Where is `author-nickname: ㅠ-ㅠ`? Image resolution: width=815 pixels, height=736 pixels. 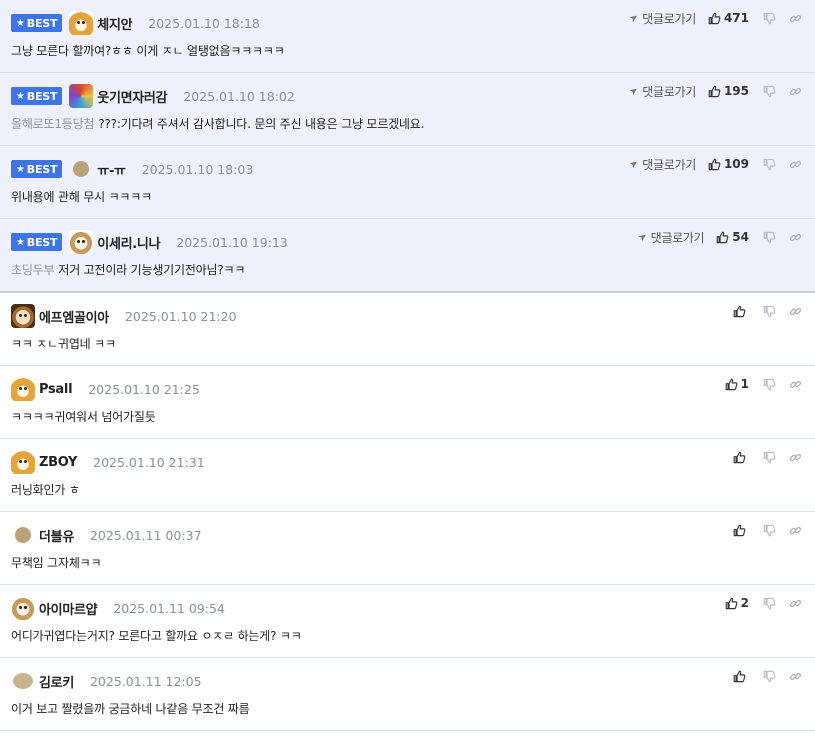 author-nickname: ㅠ-ㅠ is located at coordinates (111, 169).